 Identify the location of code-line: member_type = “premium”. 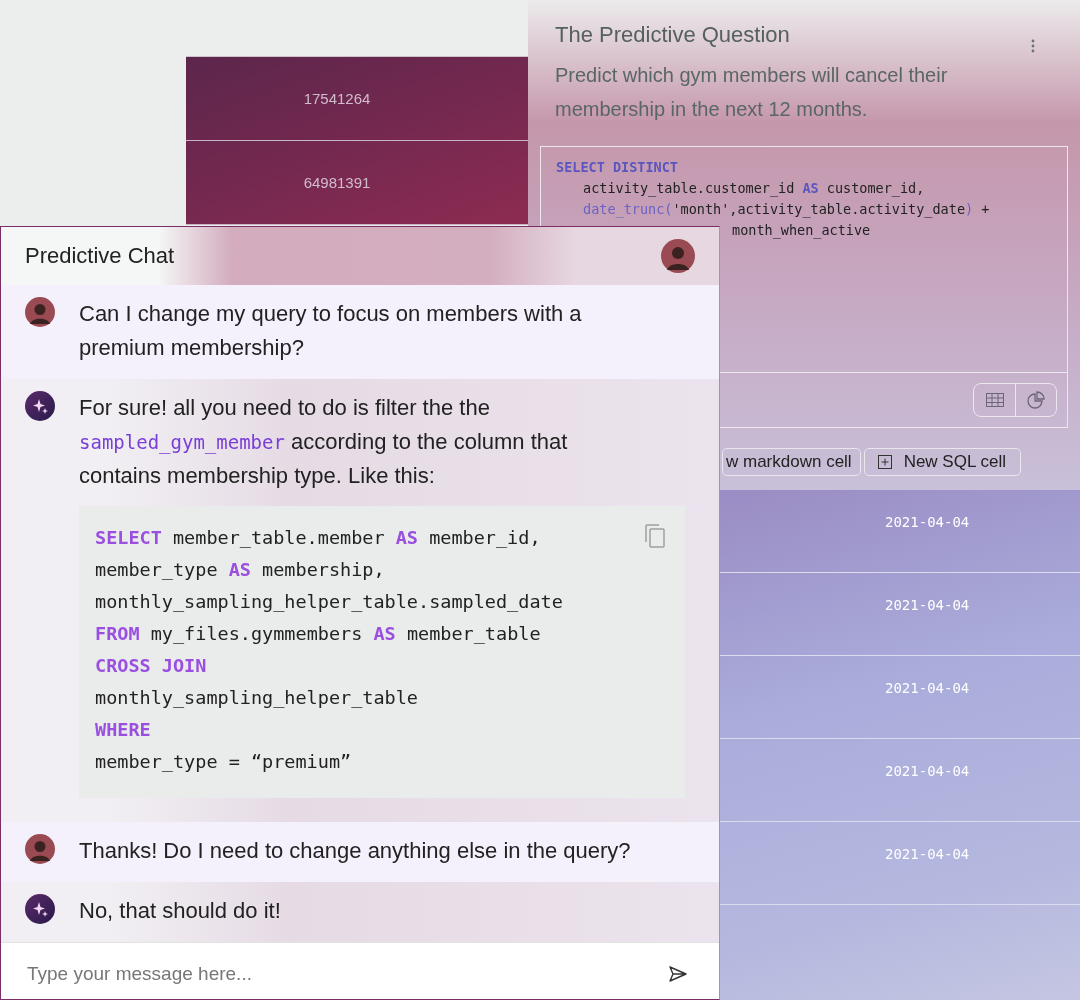
(223, 762).